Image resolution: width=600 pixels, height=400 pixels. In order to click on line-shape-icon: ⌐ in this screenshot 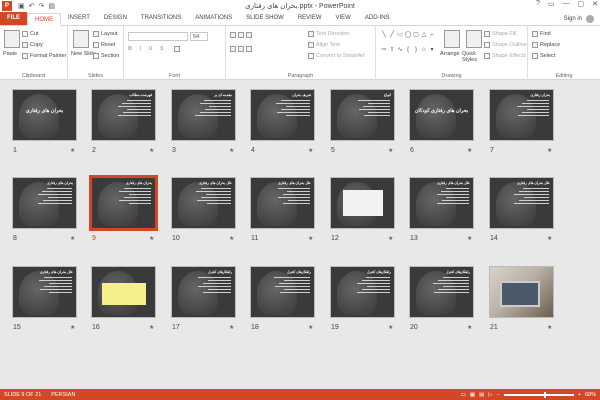, I will do `click(432, 37)`.